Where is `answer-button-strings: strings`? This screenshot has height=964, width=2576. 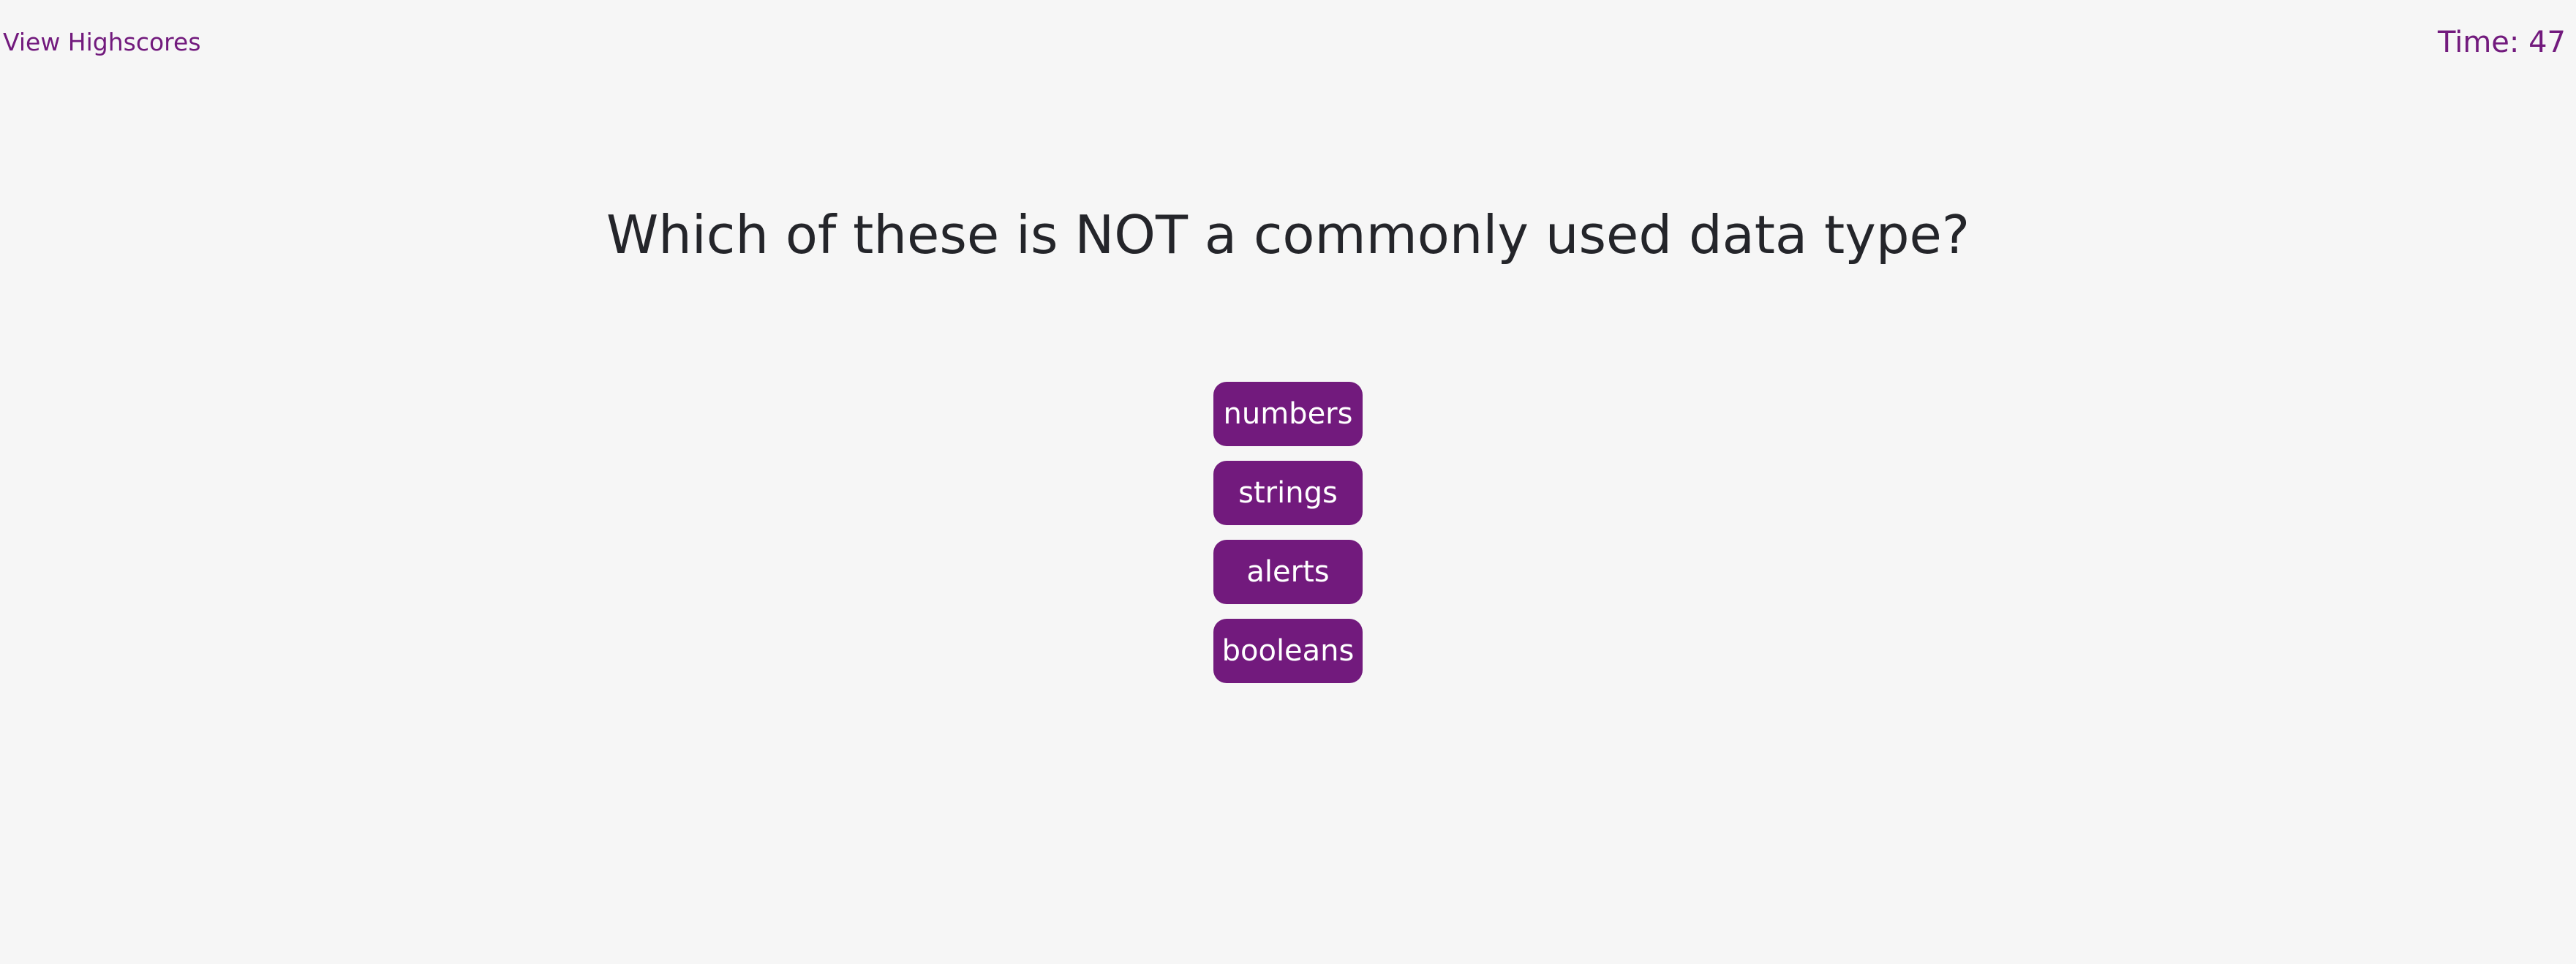
answer-button-strings: strings is located at coordinates (1288, 493).